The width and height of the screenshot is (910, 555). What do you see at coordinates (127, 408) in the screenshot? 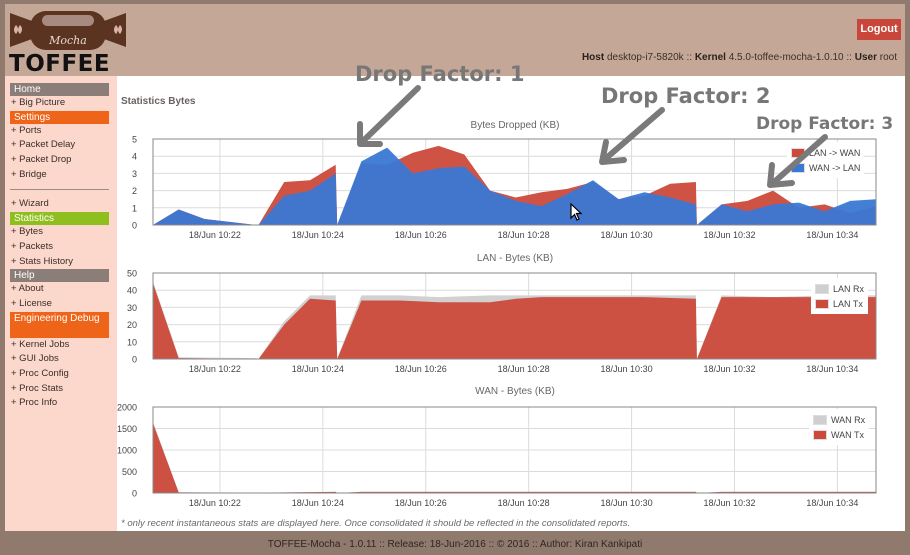
I see `y-tick-label: 2000` at bounding box center [127, 408].